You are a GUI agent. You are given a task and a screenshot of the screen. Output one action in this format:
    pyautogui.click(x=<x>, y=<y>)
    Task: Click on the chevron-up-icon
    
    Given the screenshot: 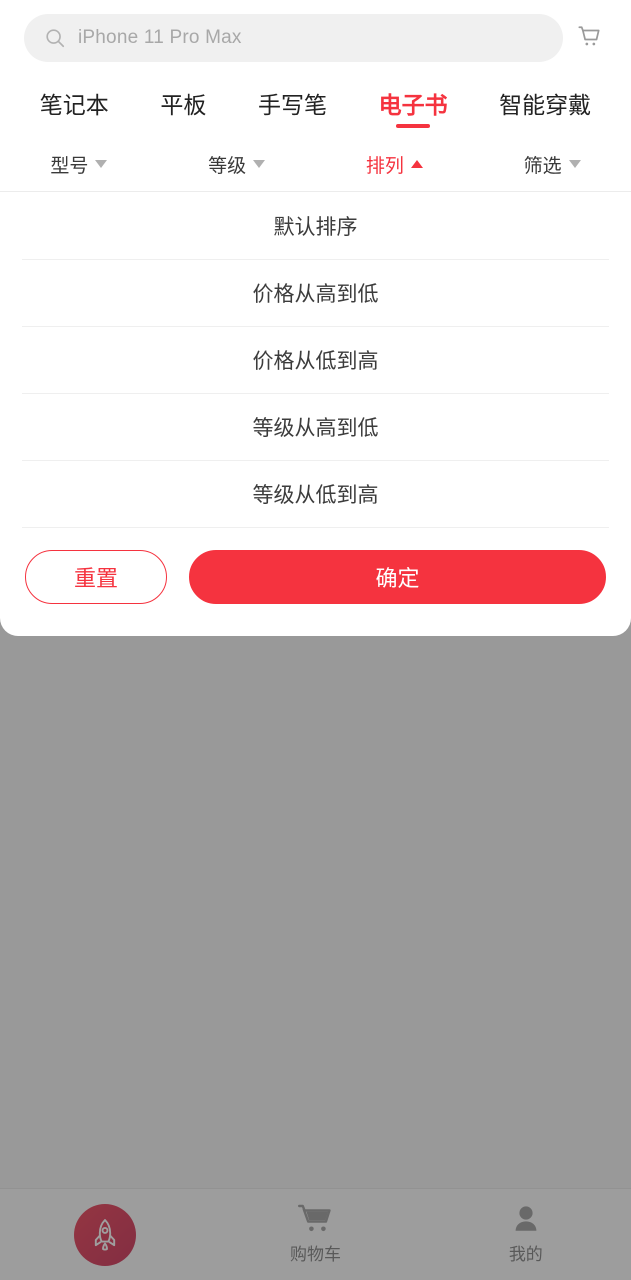 What is the action you would take?
    pyautogui.click(x=416, y=164)
    